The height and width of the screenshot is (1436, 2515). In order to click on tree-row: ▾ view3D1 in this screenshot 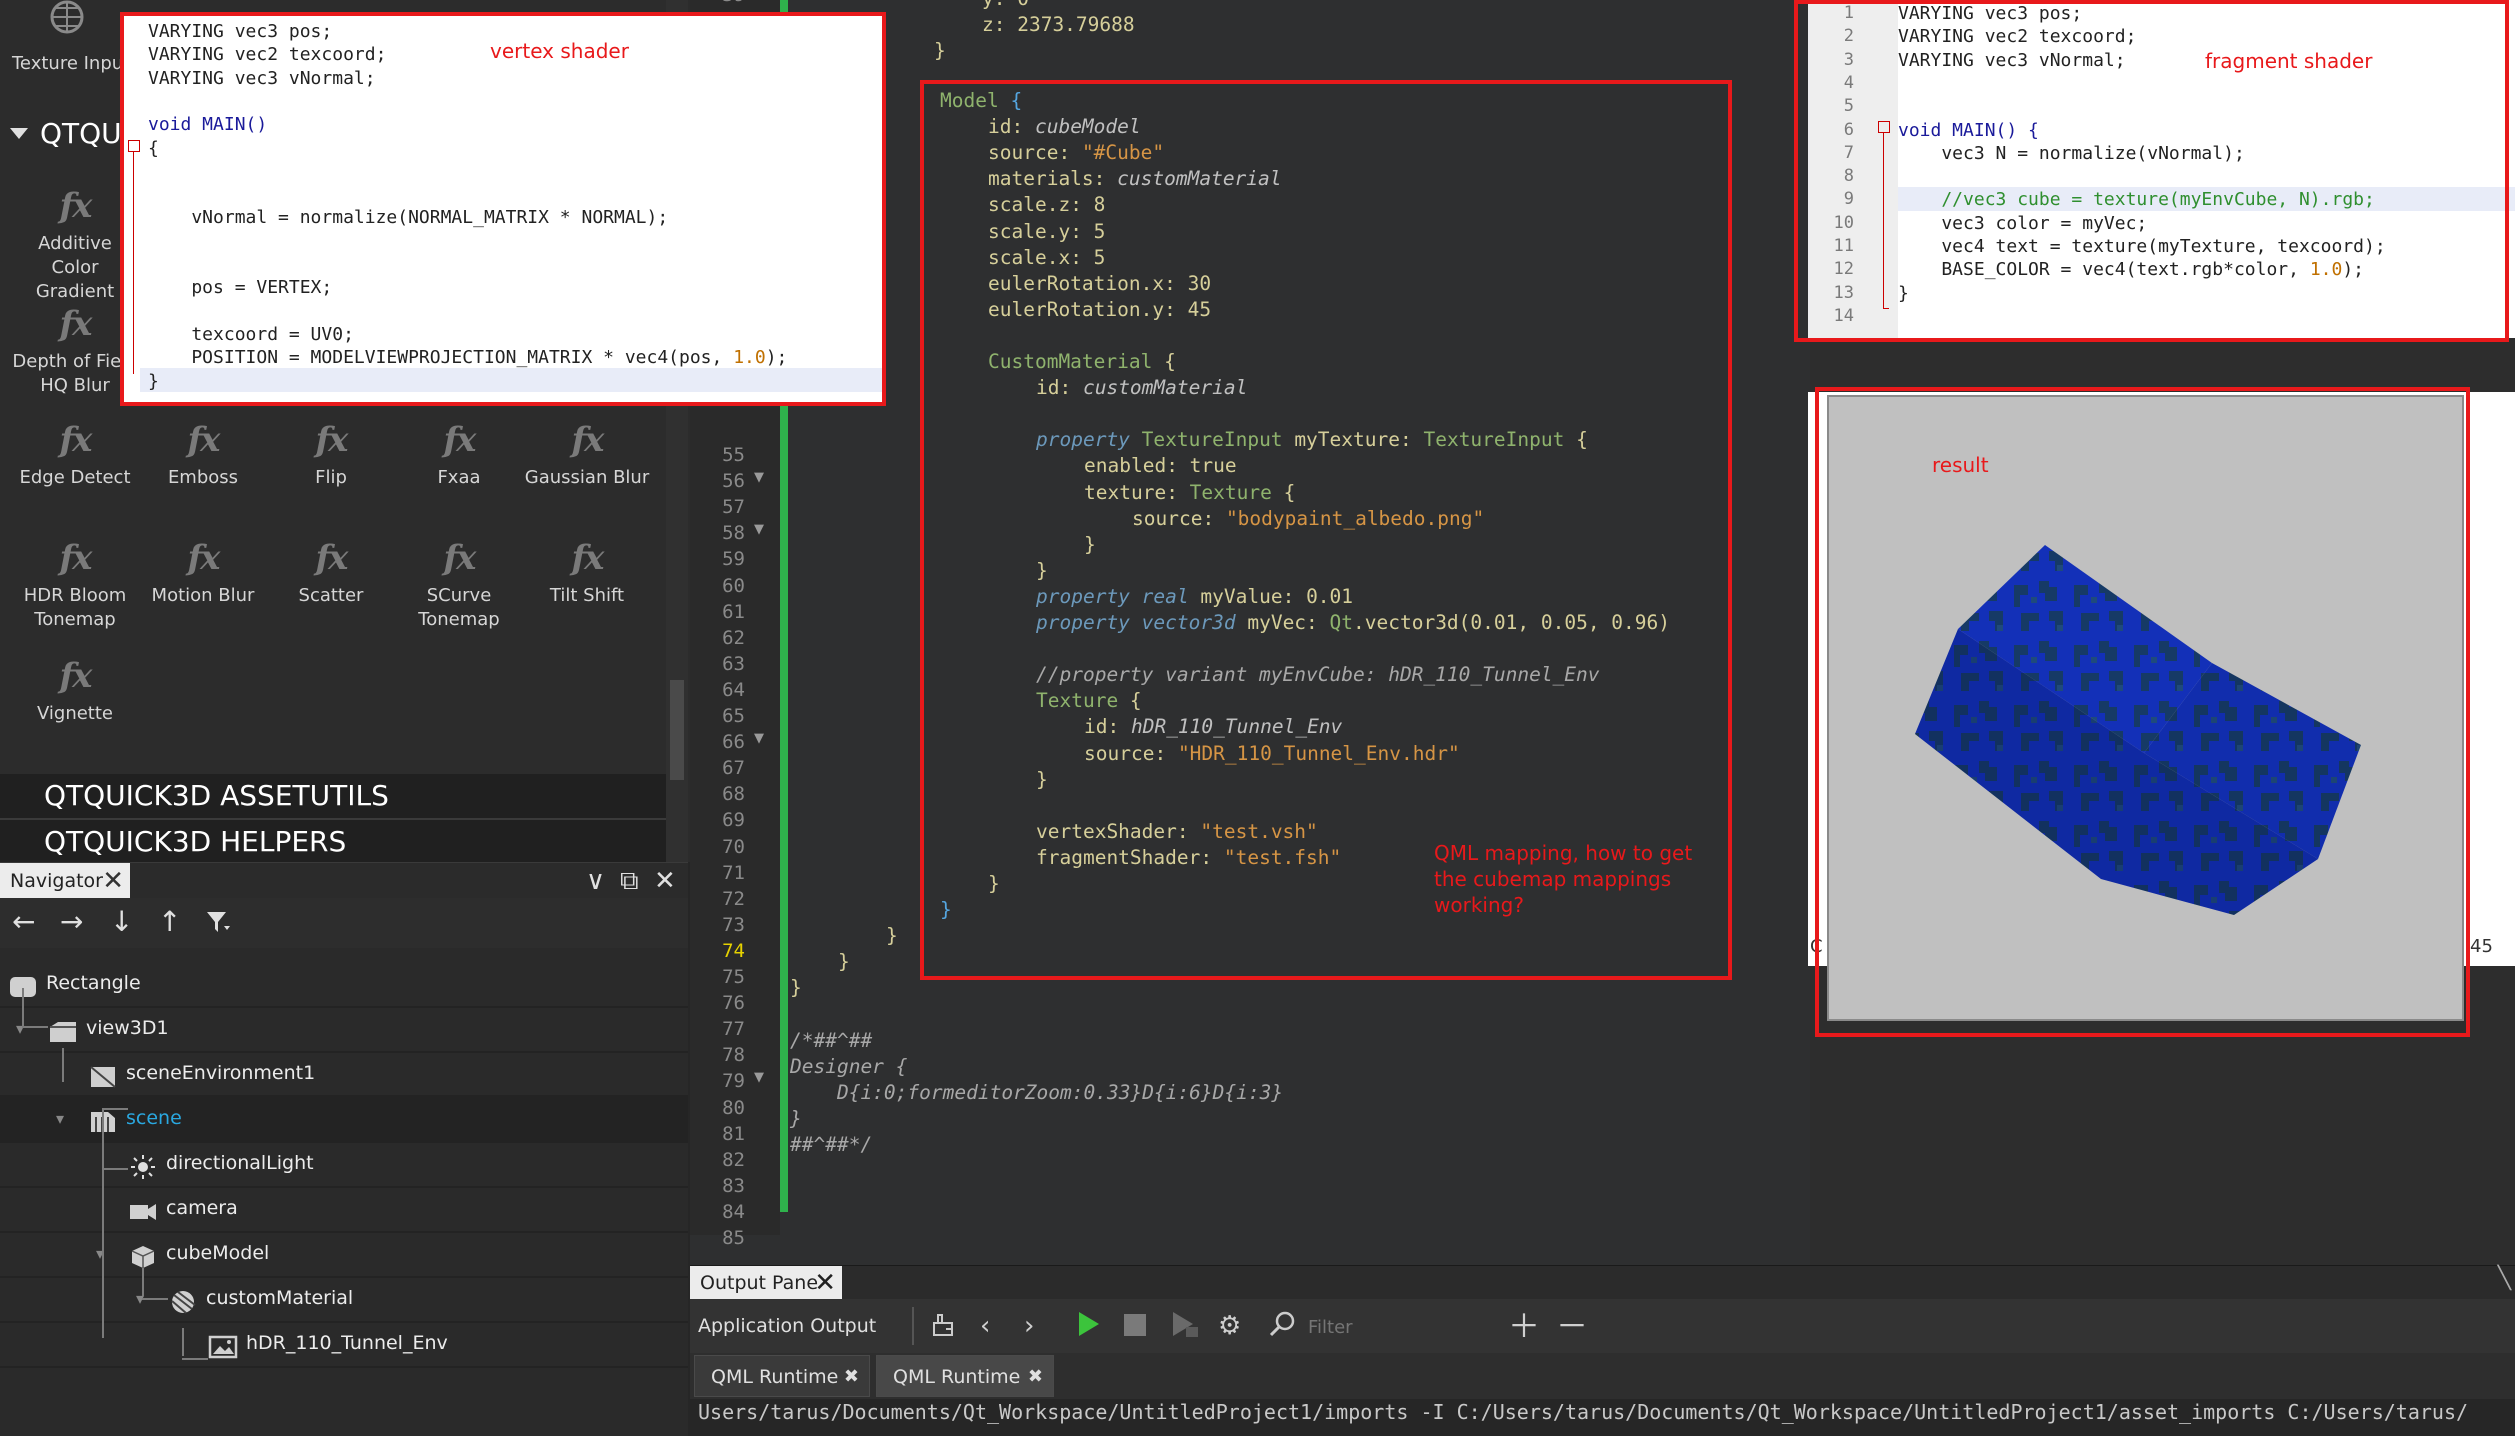, I will do `click(344, 1029)`.